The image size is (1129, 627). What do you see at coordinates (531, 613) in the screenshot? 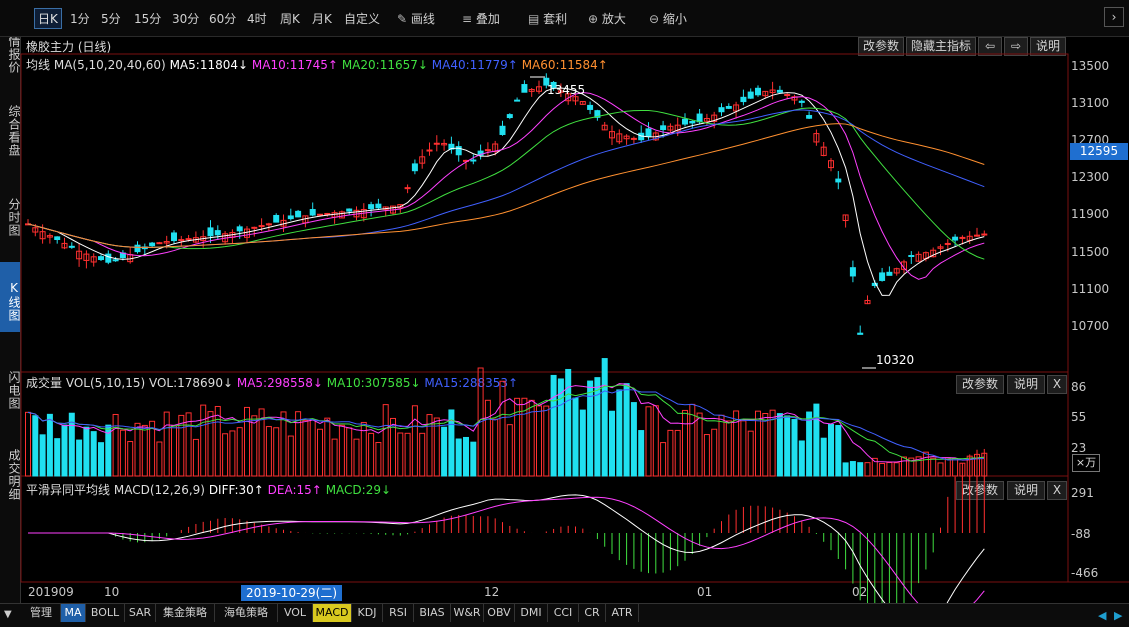
I see `tab-dmi: DMI` at bounding box center [531, 613].